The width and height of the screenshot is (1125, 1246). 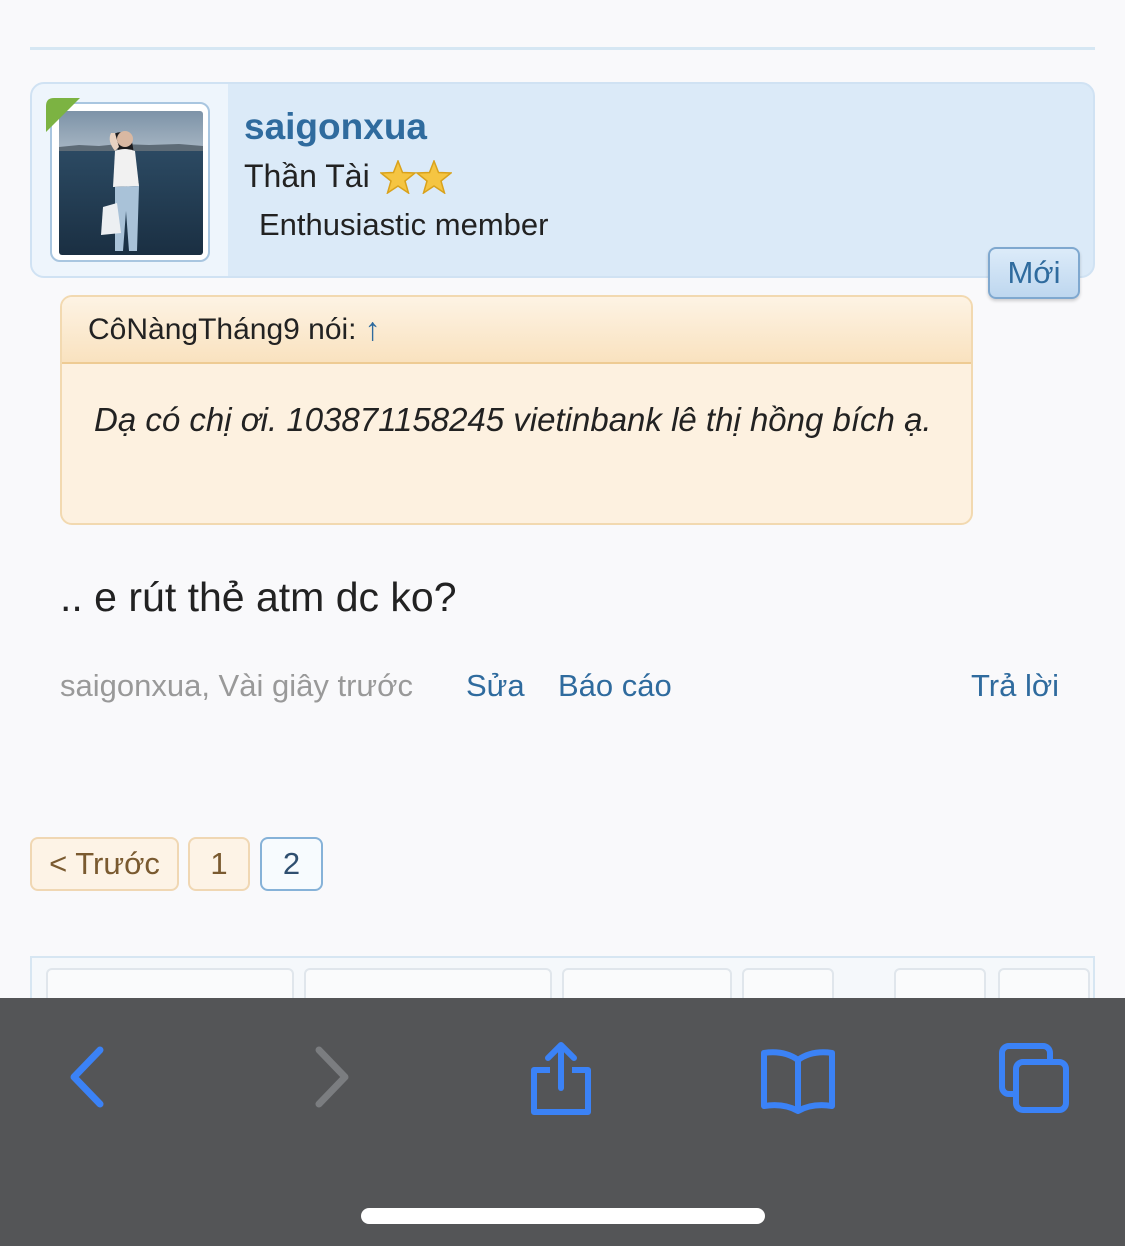 I want to click on pagination-page-2: 2, so click(x=291, y=864).